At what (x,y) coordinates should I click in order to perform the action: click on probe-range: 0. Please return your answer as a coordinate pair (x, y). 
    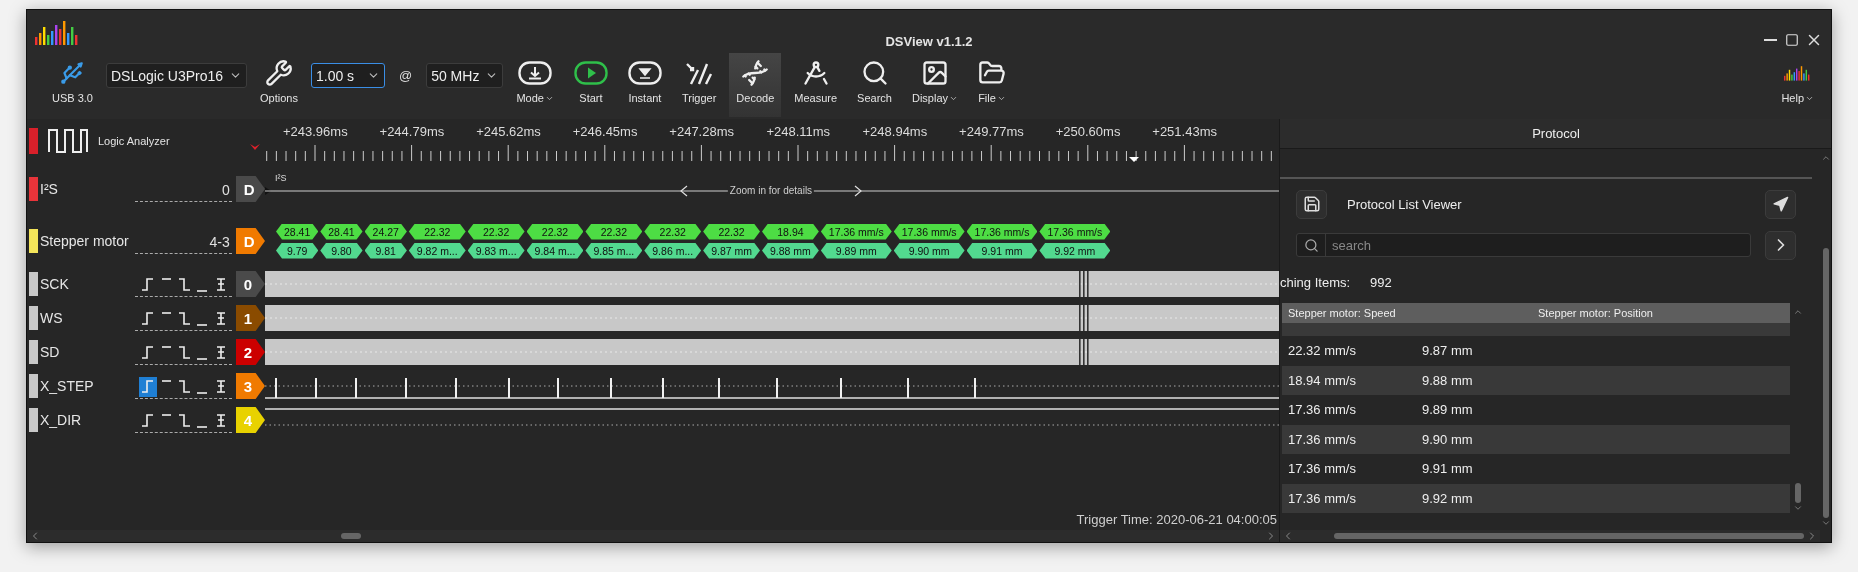
    Looking at the image, I should click on (225, 189).